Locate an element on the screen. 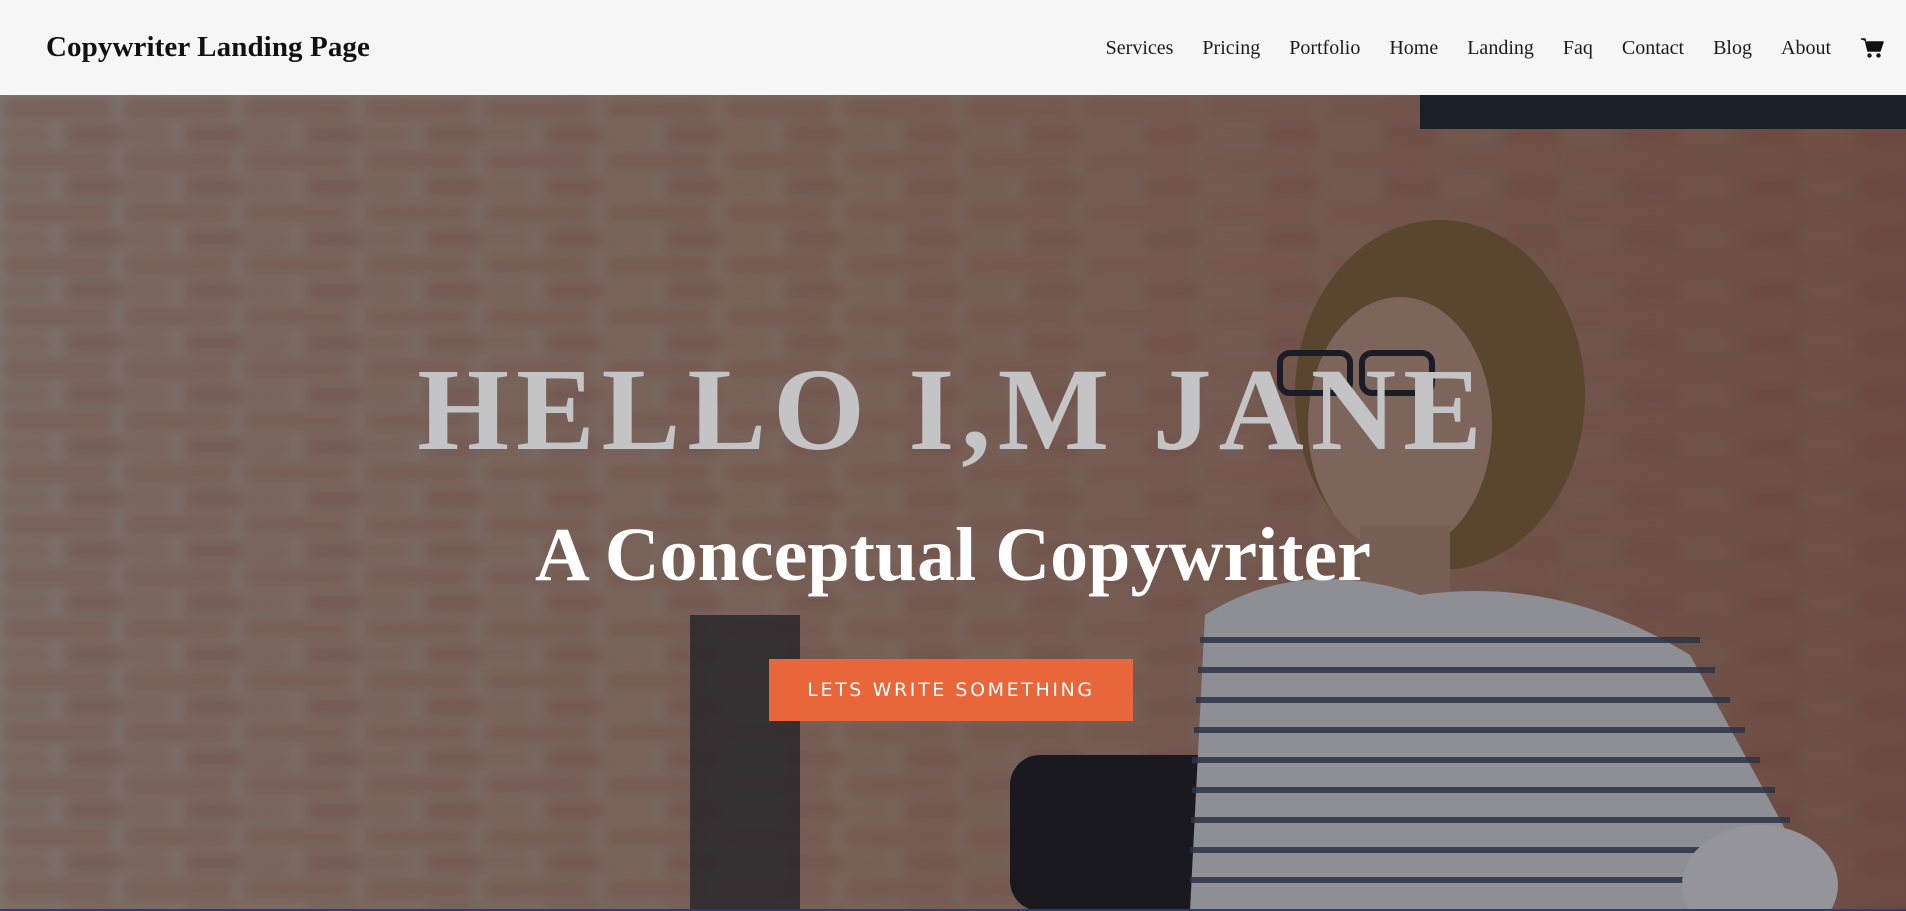  nav-link-blog: Blog is located at coordinates (1732, 48).